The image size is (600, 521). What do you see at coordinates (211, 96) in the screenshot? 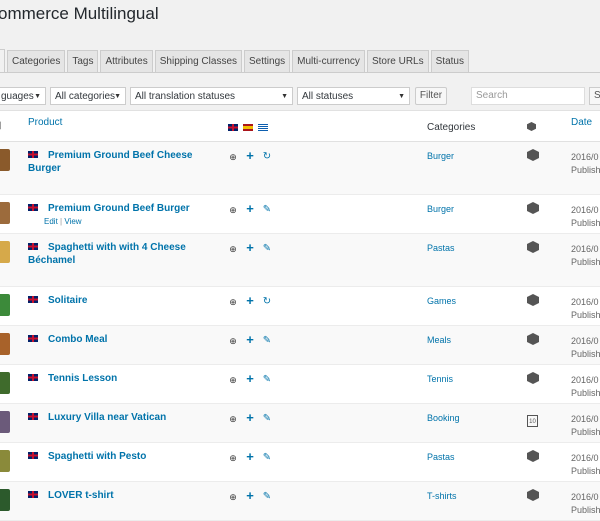
I see `translation-status-select: All translation statuses ▼` at bounding box center [211, 96].